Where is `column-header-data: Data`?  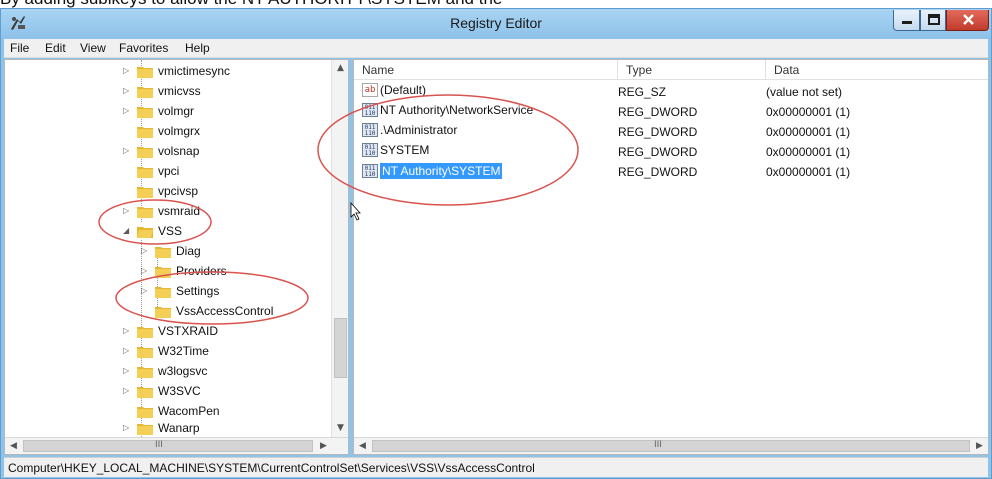 column-header-data: Data is located at coordinates (877, 70).